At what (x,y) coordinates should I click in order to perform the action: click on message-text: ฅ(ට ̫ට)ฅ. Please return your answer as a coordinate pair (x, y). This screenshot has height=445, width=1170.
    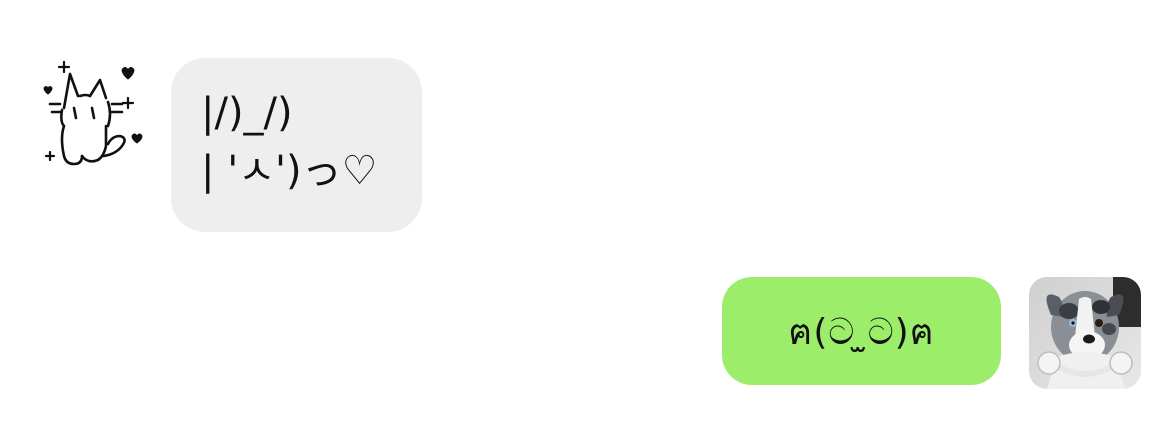
    Looking at the image, I should click on (861, 332).